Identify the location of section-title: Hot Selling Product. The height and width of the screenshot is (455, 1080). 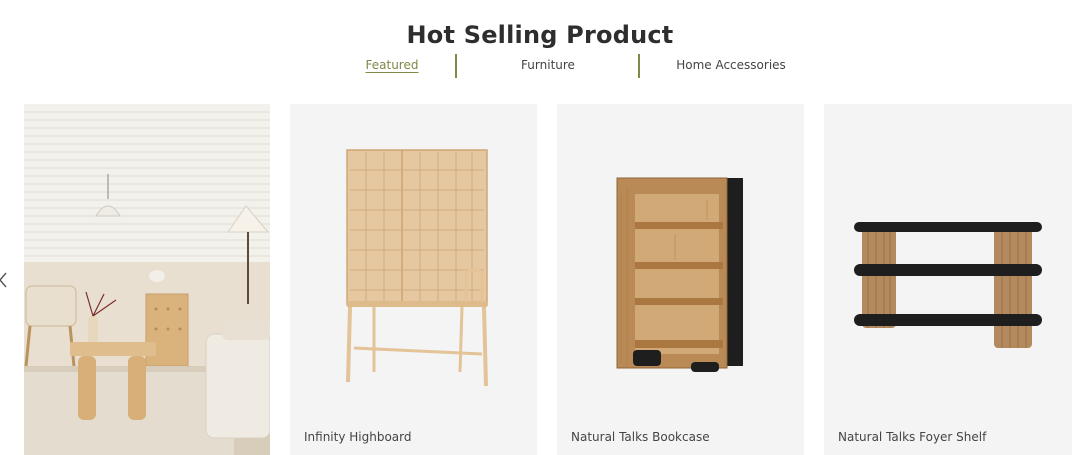
(540, 35).